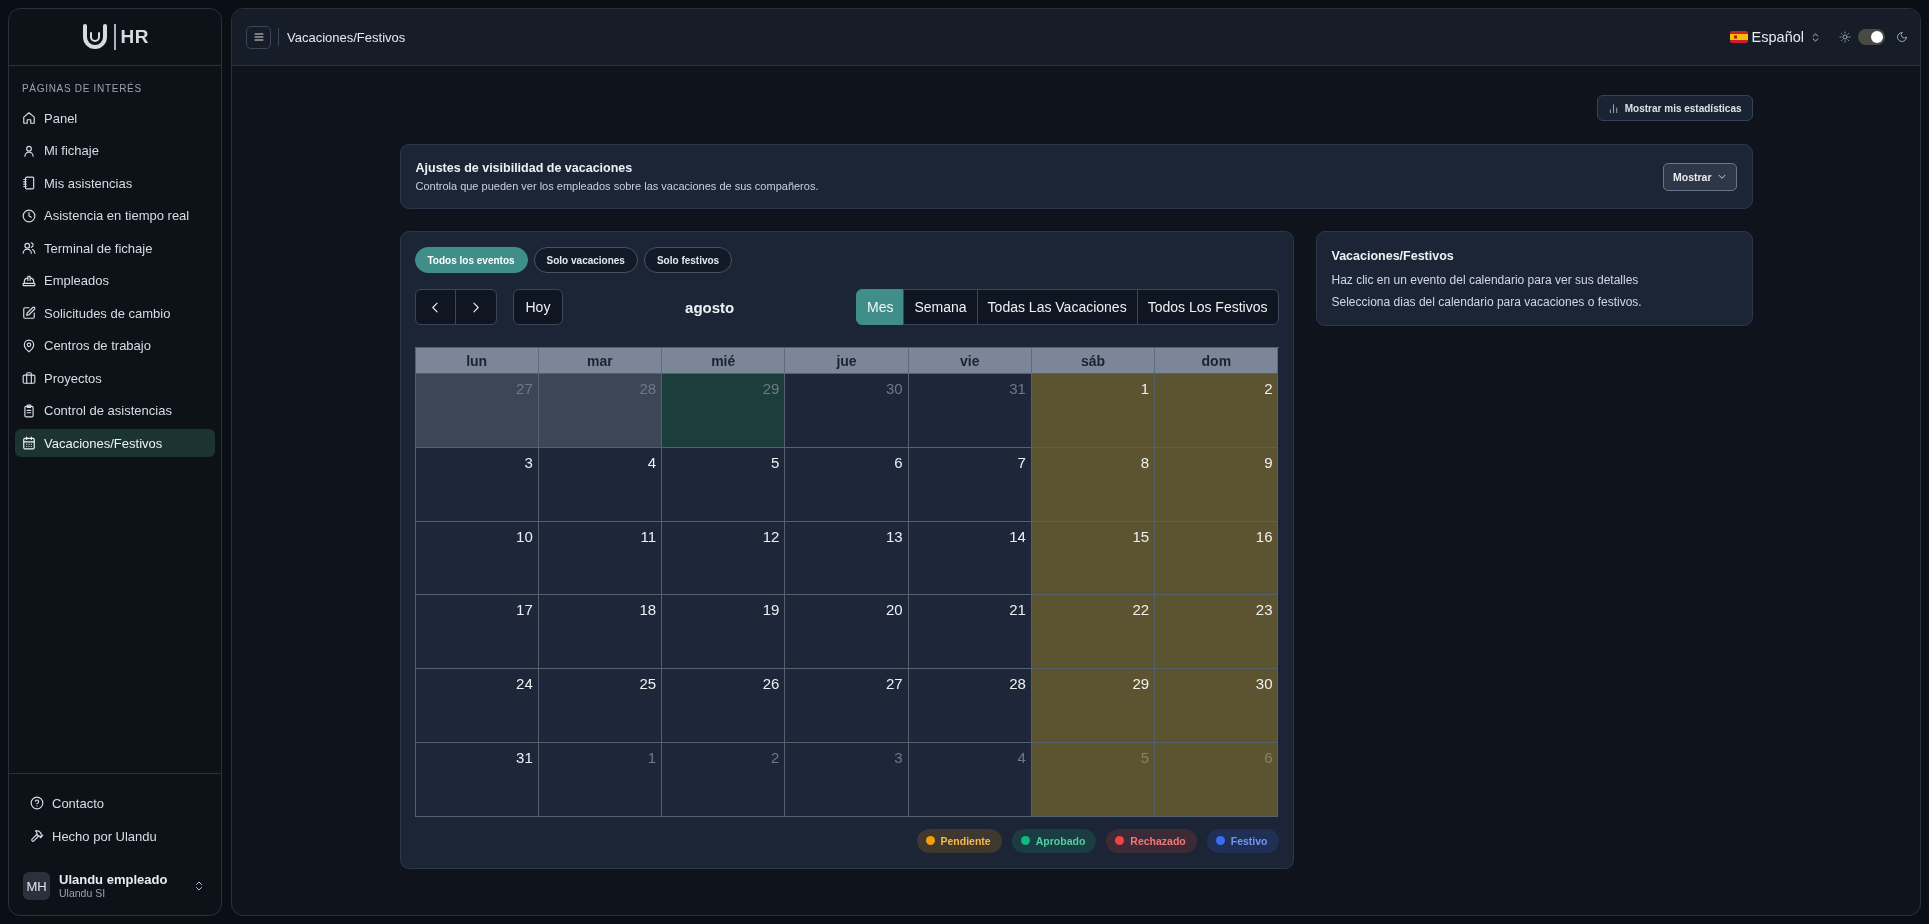  Describe the element at coordinates (1738, 37) in the screenshot. I see `spain-flag-icon` at that location.